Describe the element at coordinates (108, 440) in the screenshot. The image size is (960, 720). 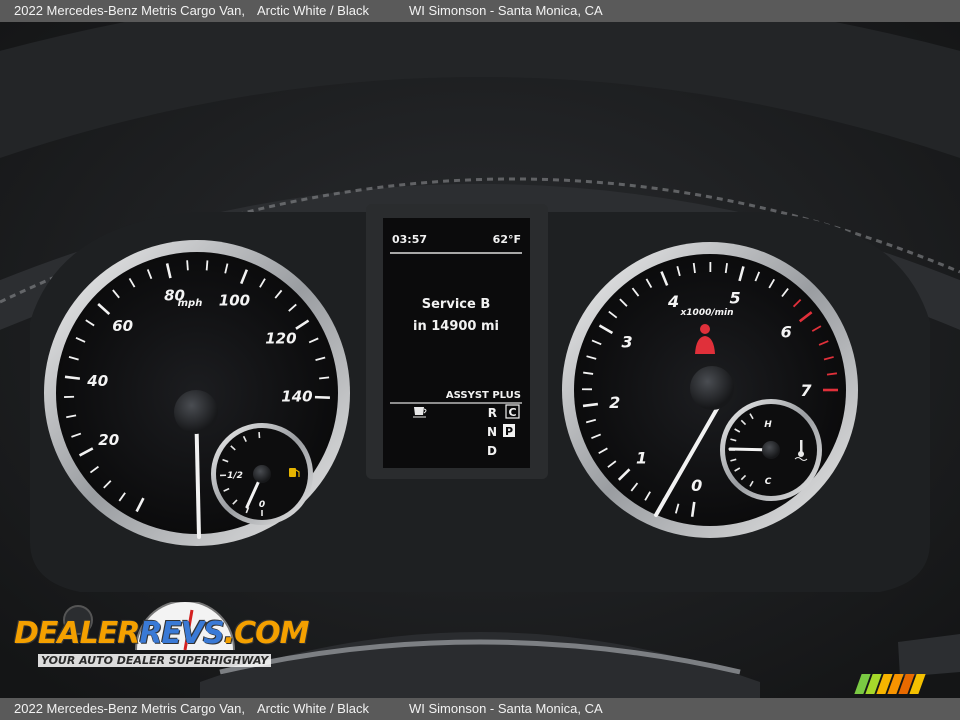
I see `speed-label: 20` at that location.